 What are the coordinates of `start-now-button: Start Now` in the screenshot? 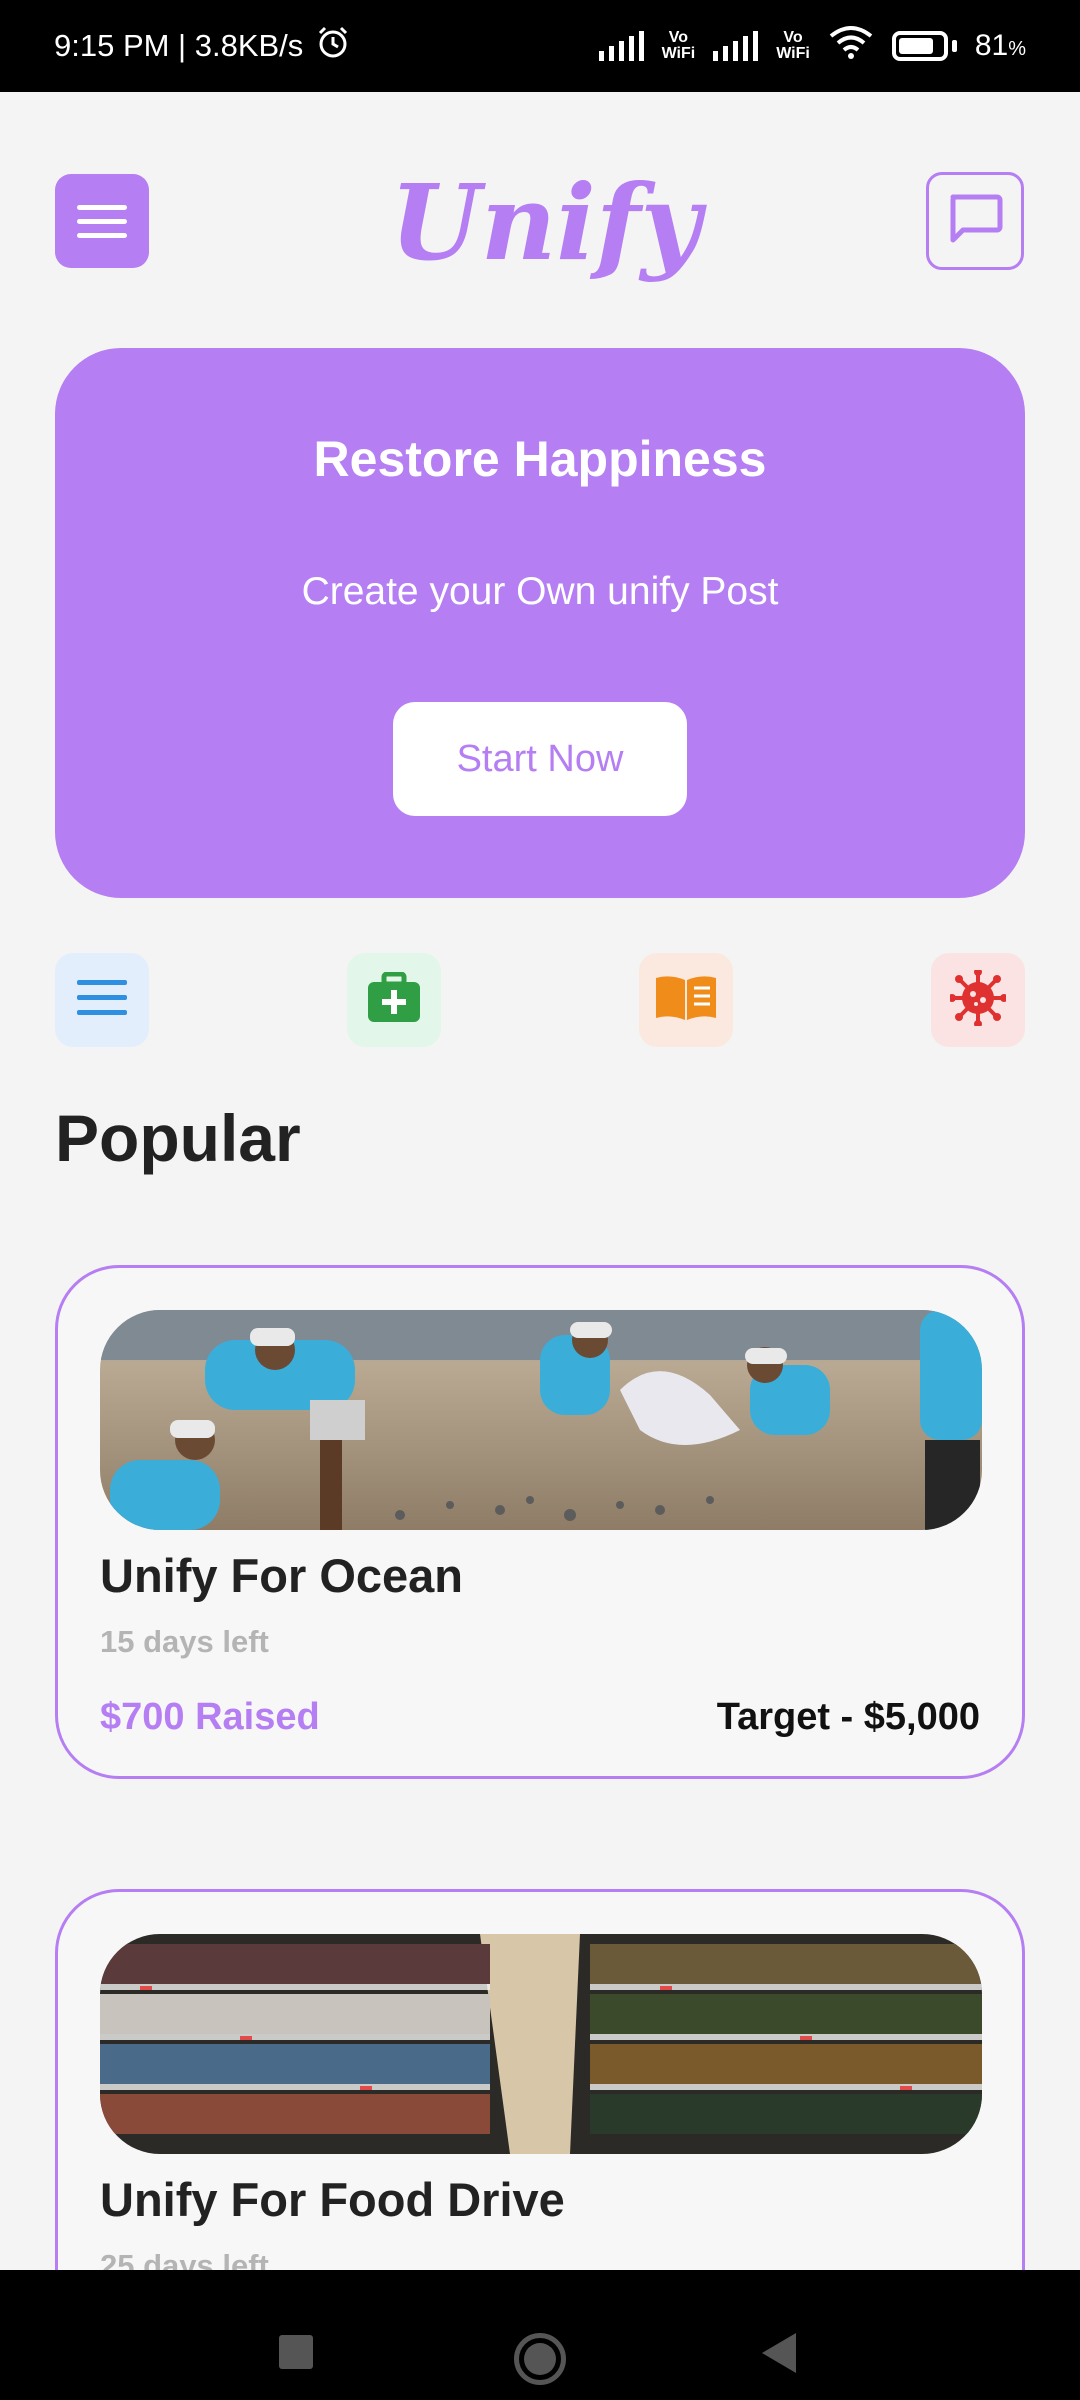 It's located at (540, 759).